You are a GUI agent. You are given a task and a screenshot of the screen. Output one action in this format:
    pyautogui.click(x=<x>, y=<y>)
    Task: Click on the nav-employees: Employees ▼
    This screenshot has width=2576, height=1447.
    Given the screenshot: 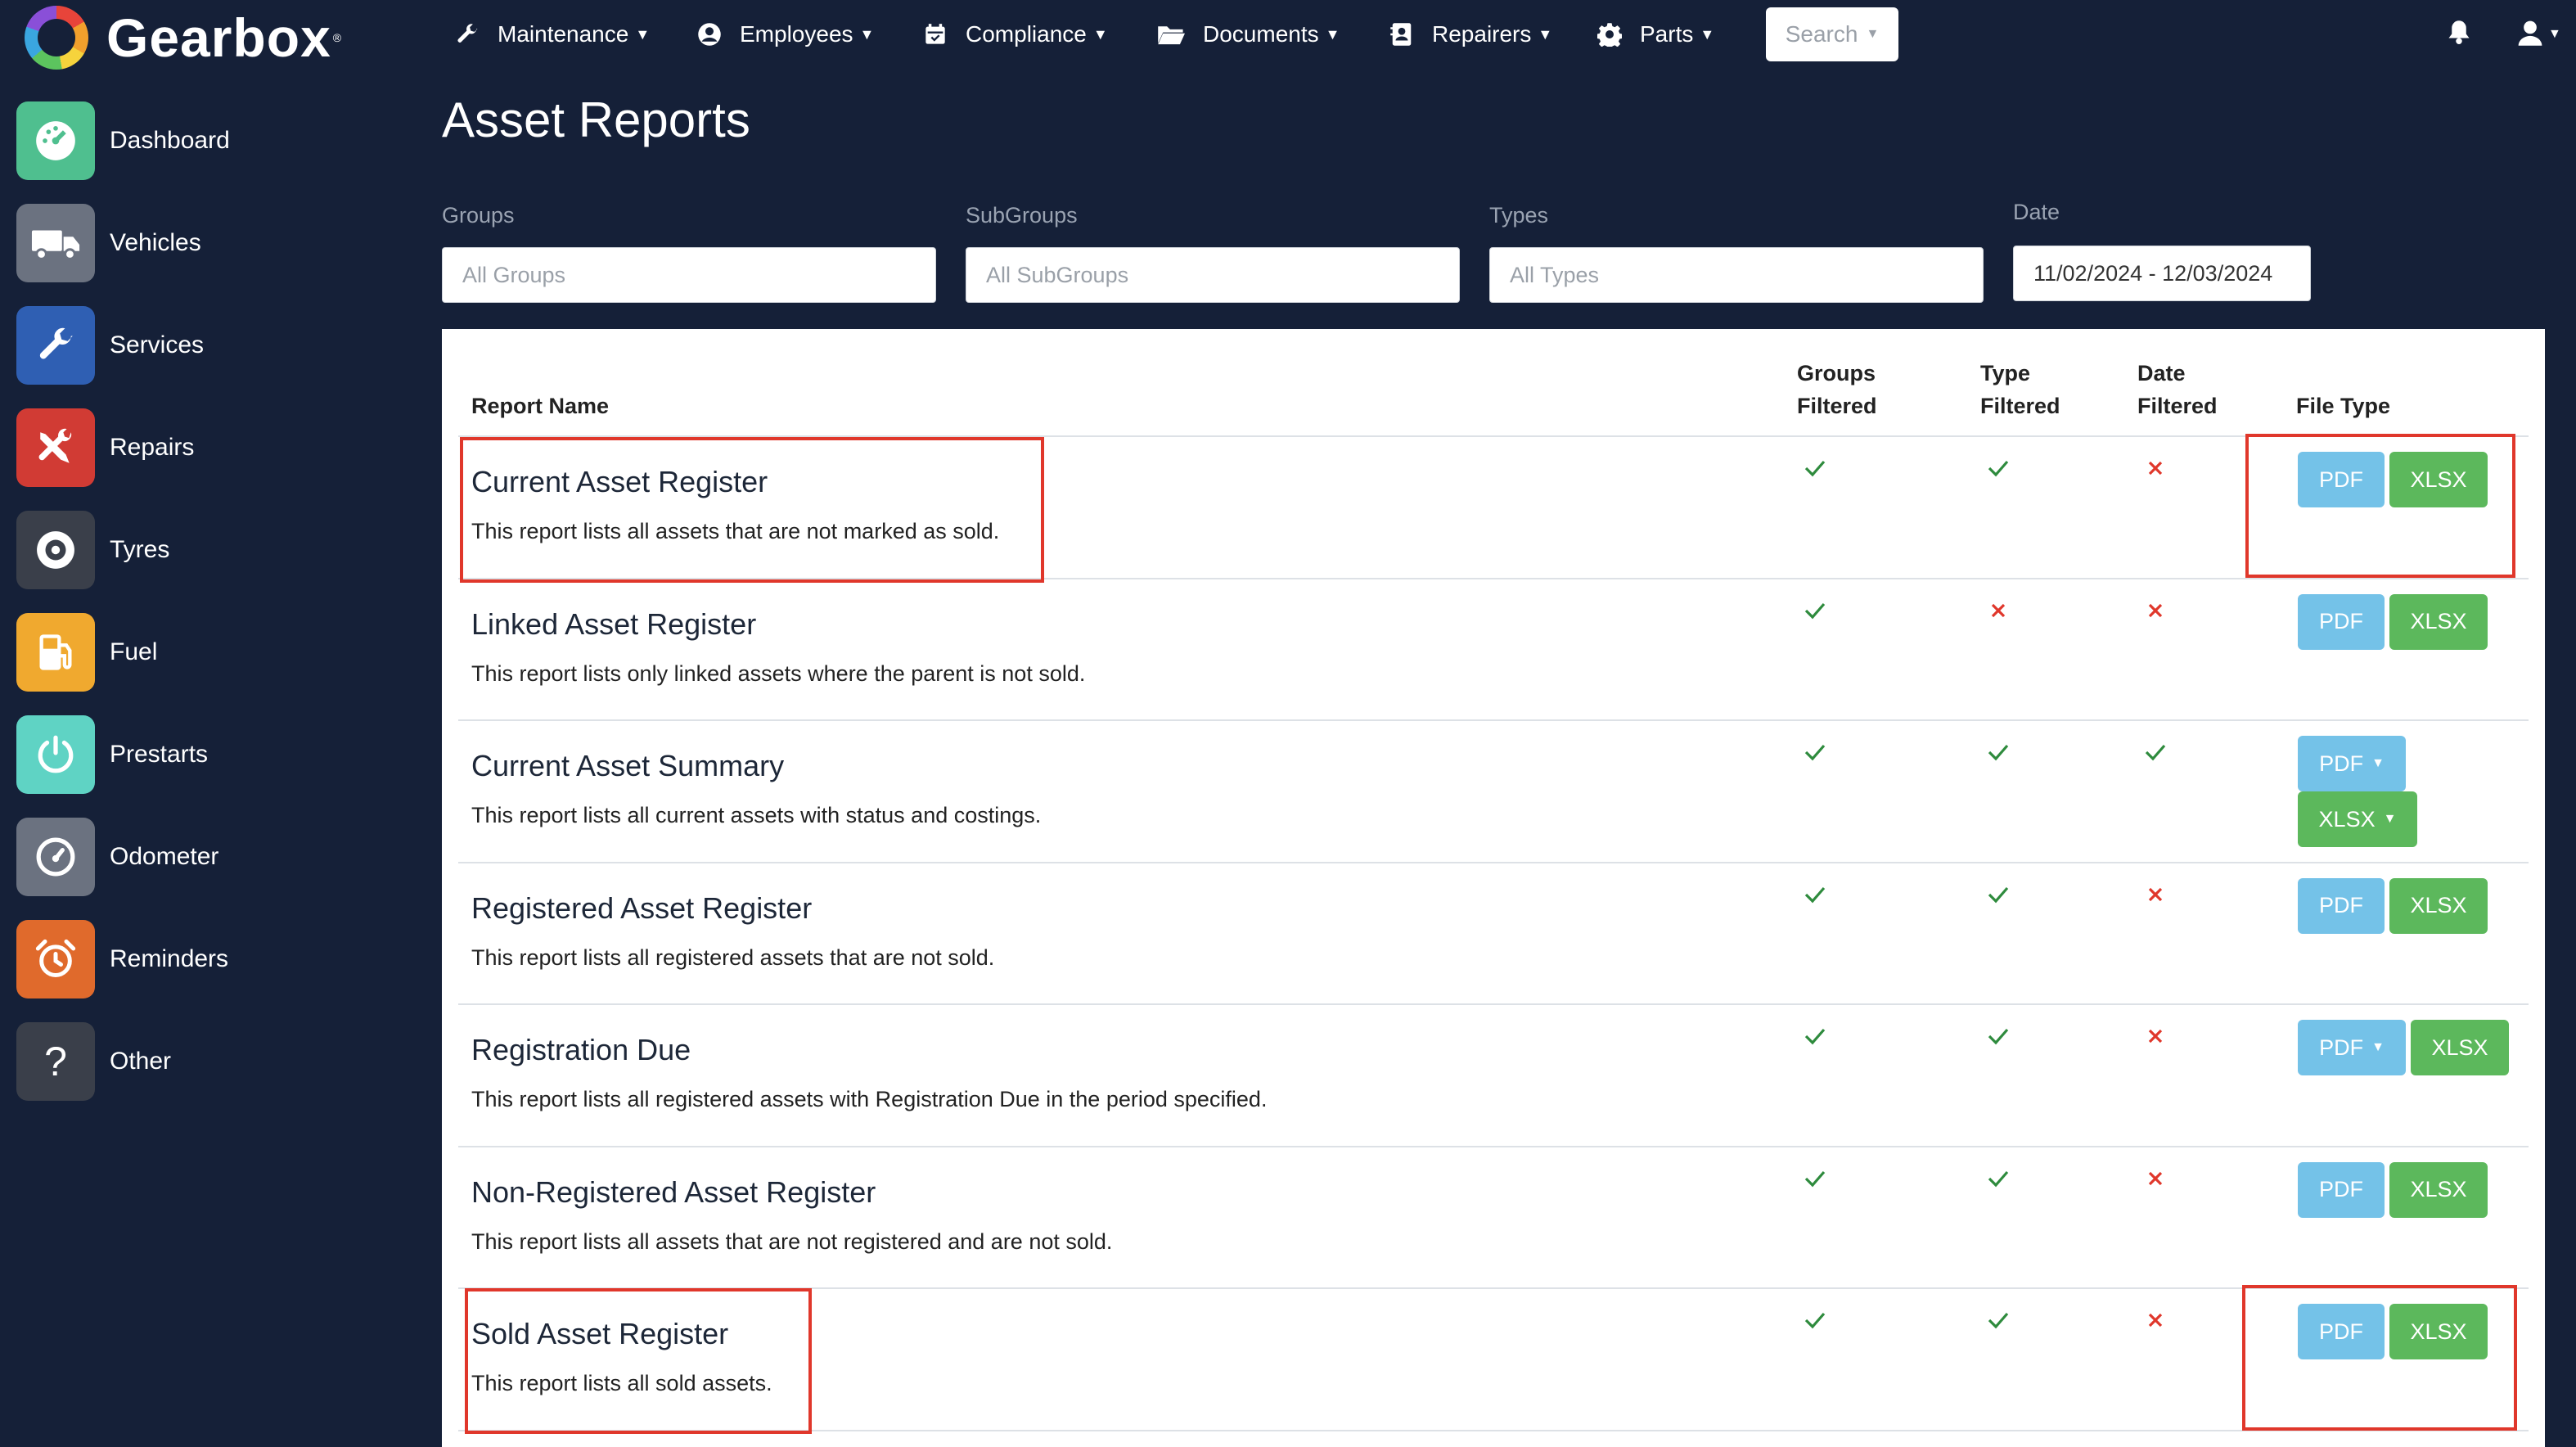 What is the action you would take?
    pyautogui.click(x=785, y=34)
    